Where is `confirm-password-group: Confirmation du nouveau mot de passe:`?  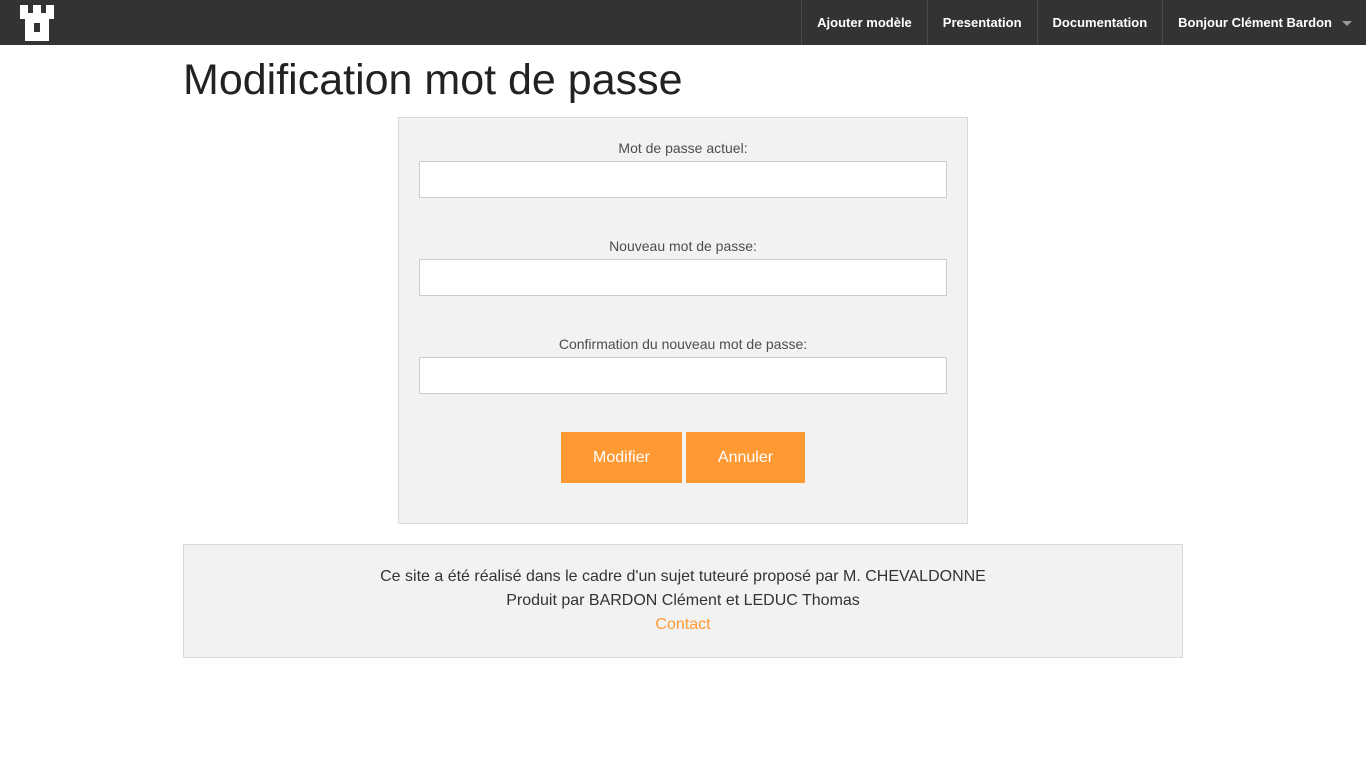
confirm-password-group: Confirmation du nouveau mot de passe: is located at coordinates (683, 364).